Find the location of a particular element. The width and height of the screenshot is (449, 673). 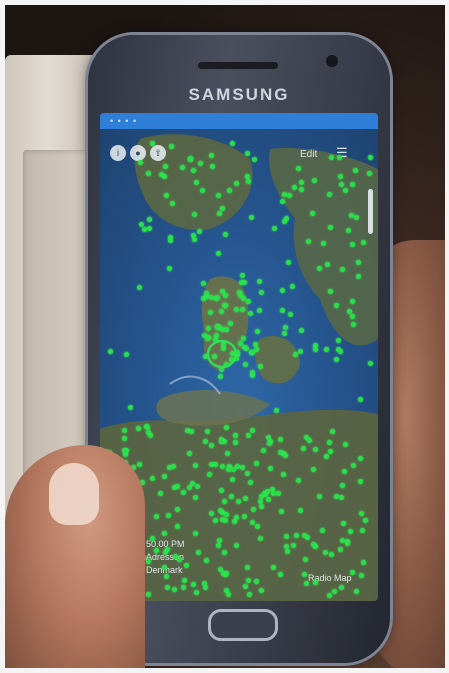

edit-button: Edit is located at coordinates (308, 154).